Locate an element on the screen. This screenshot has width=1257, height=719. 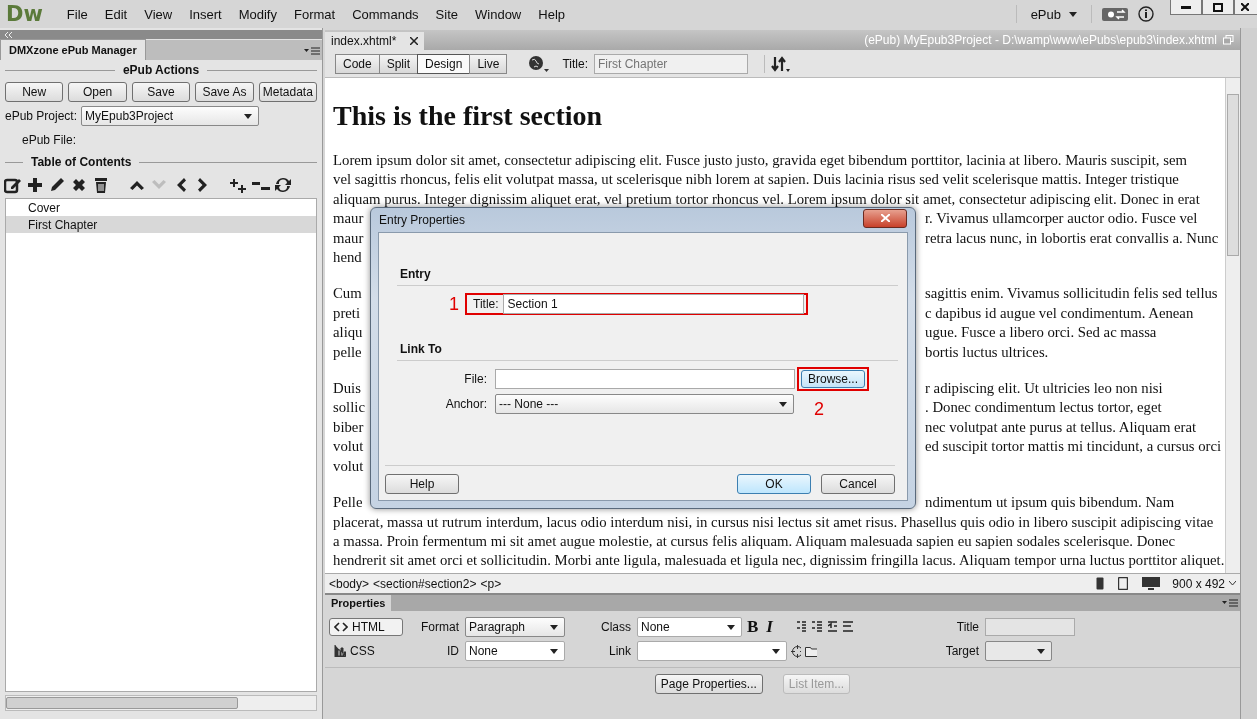
paragraph-line: ugue. Fusce a libero orci. Sed ac massa is located at coordinates (1041, 333).